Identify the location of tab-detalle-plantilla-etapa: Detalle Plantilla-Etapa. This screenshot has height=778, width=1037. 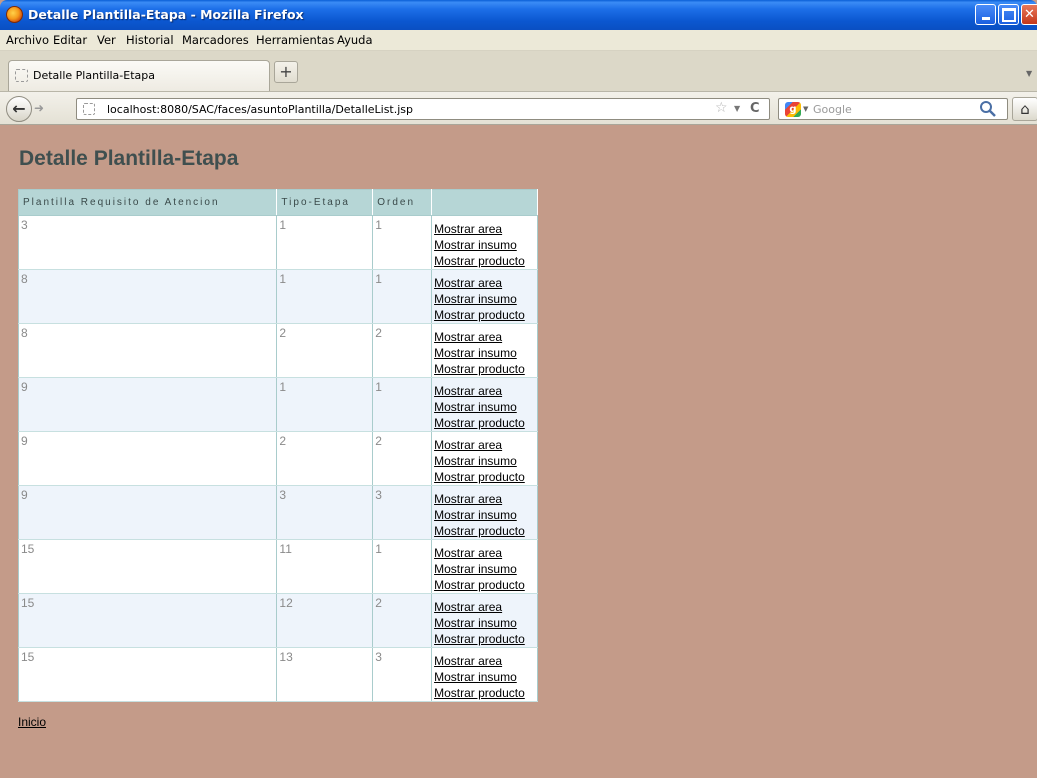
(139, 75).